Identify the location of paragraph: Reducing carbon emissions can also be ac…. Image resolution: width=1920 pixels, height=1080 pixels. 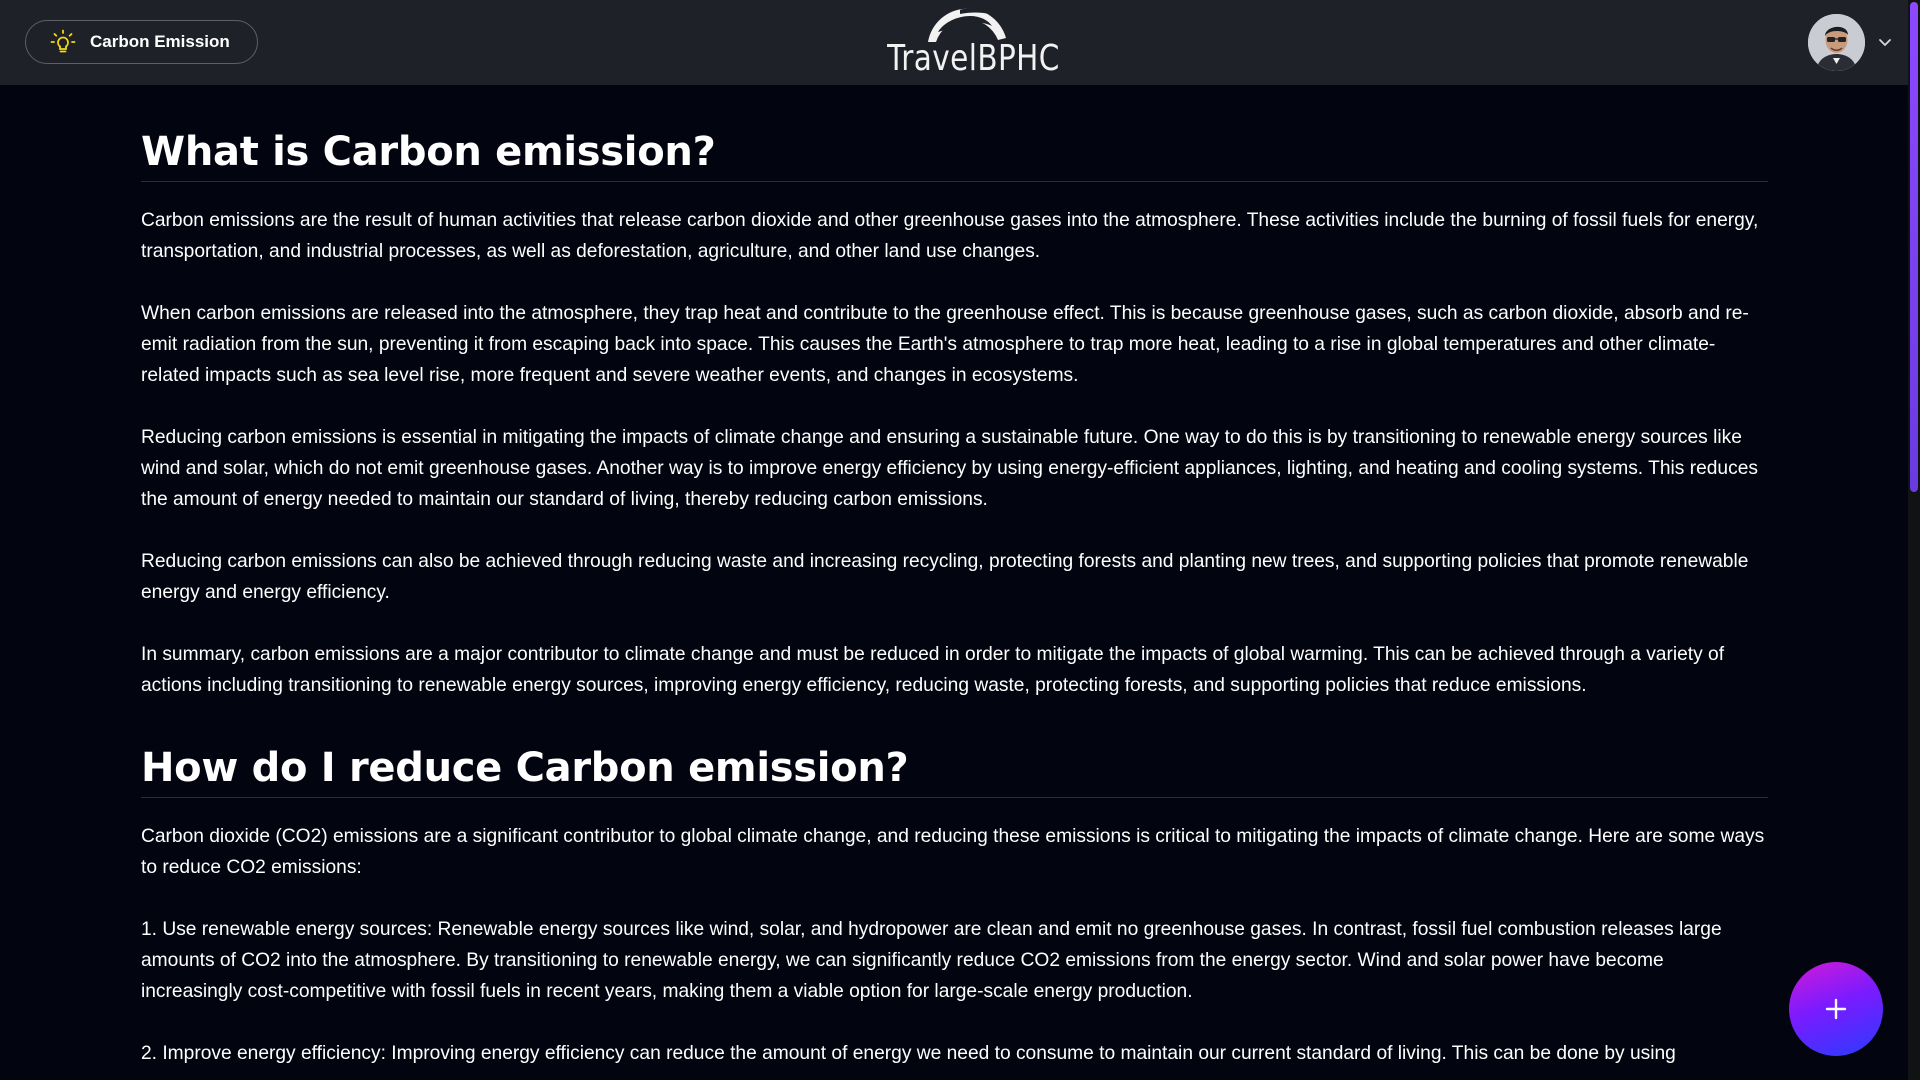
(945, 577).